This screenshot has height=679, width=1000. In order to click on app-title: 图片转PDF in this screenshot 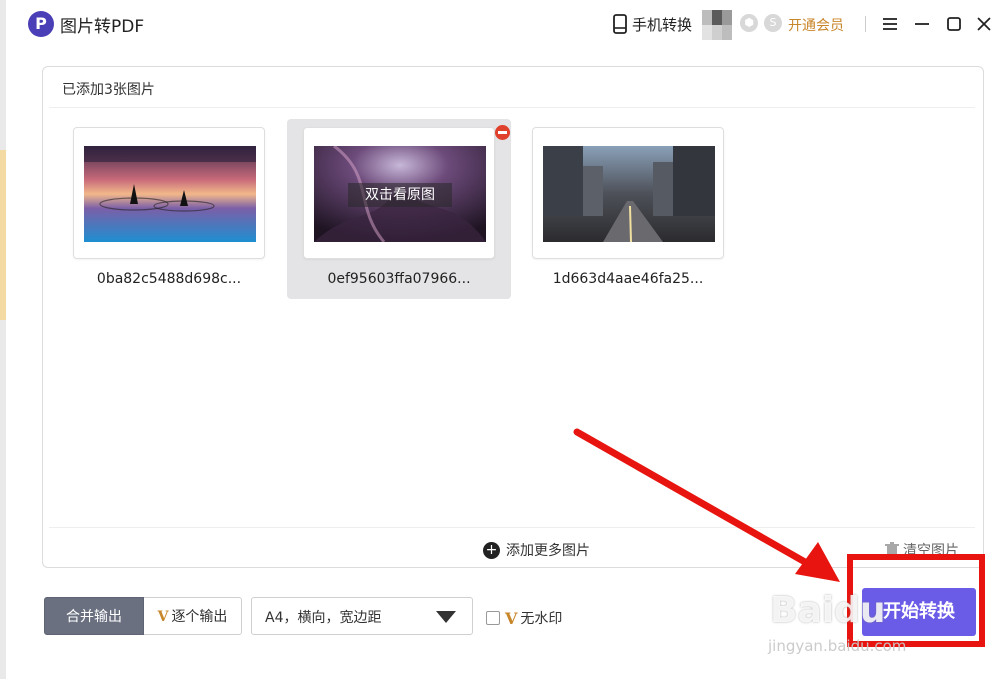, I will do `click(102, 27)`.